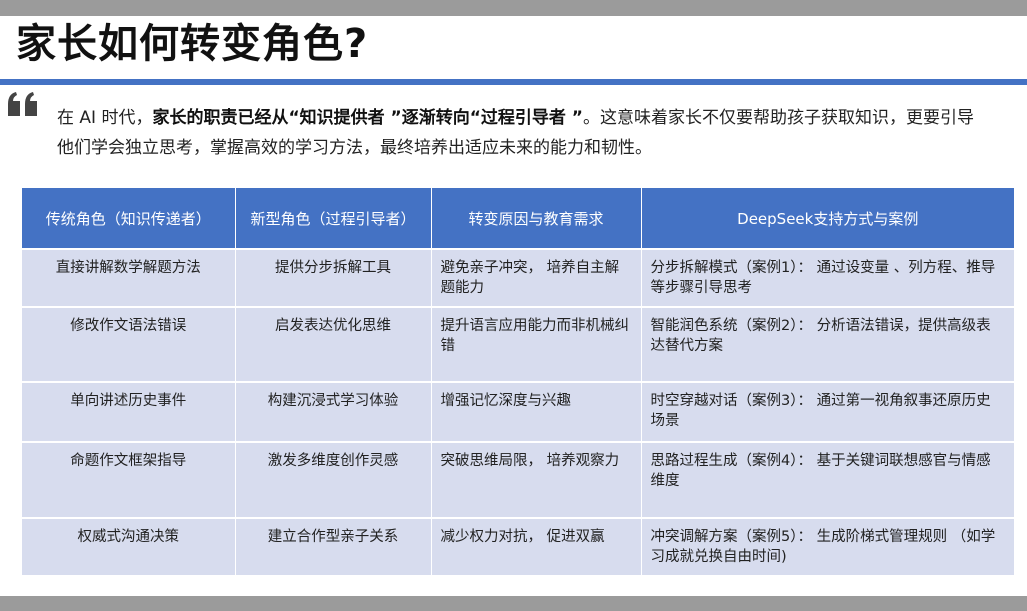 This screenshot has width=1027, height=611. What do you see at coordinates (827, 480) in the screenshot?
I see `cell-support: 思路过程生成（案例4）： 基于关键词联想感官与情感维度` at bounding box center [827, 480].